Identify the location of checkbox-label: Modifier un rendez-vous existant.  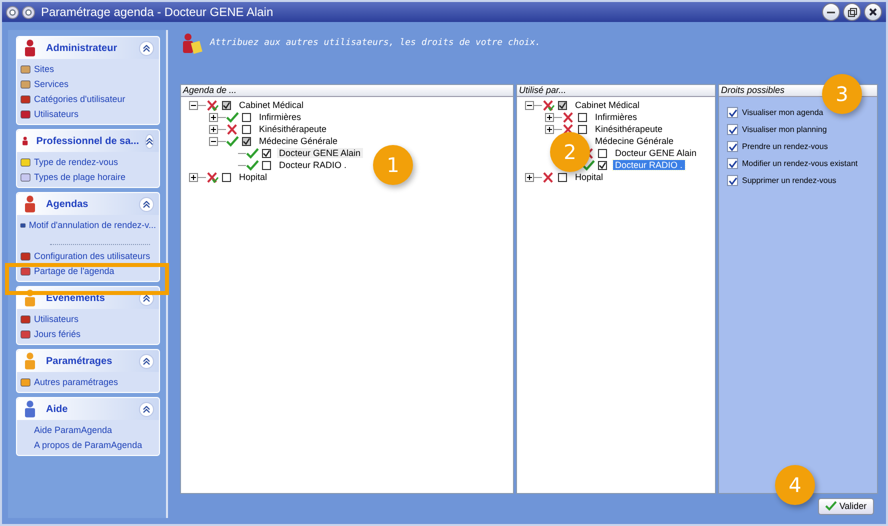
(800, 163).